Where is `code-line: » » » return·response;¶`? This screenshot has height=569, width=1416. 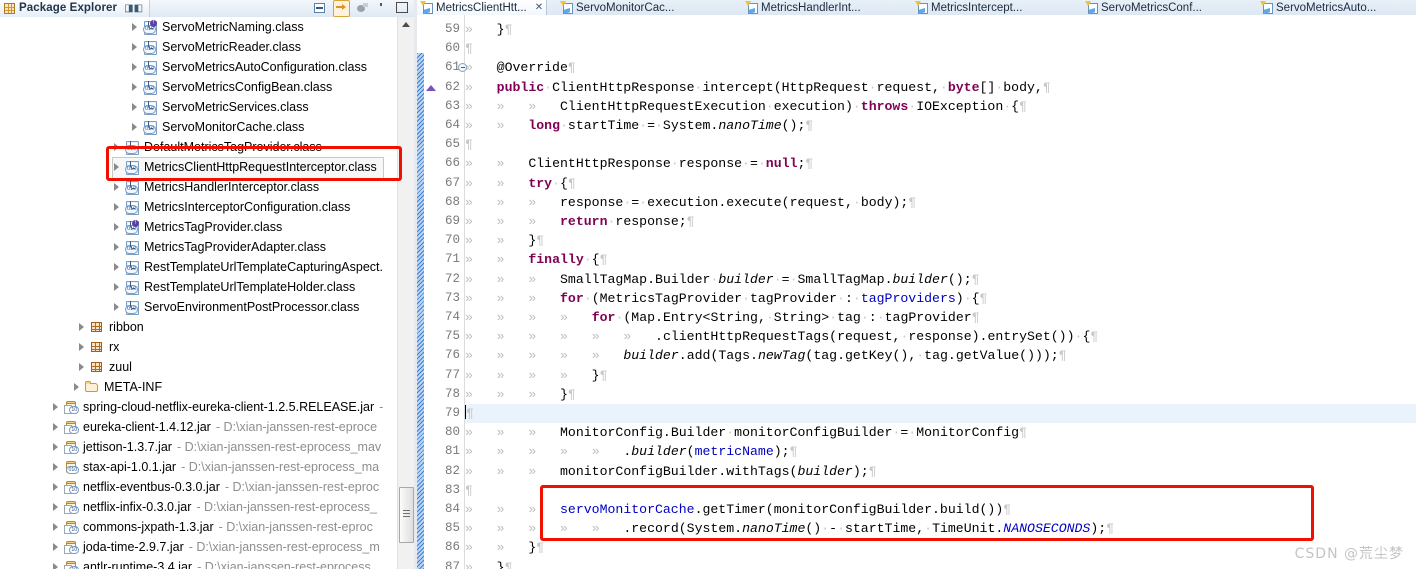
code-line: » » » return·response;¶ is located at coordinates (580, 221).